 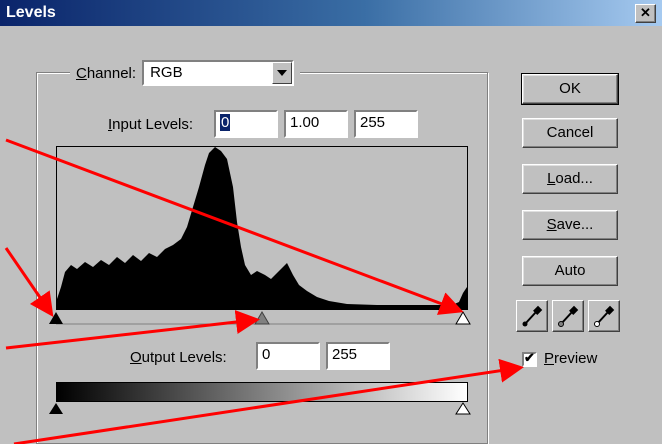 I want to click on black-eyedropper-icon, so click(x=532, y=316).